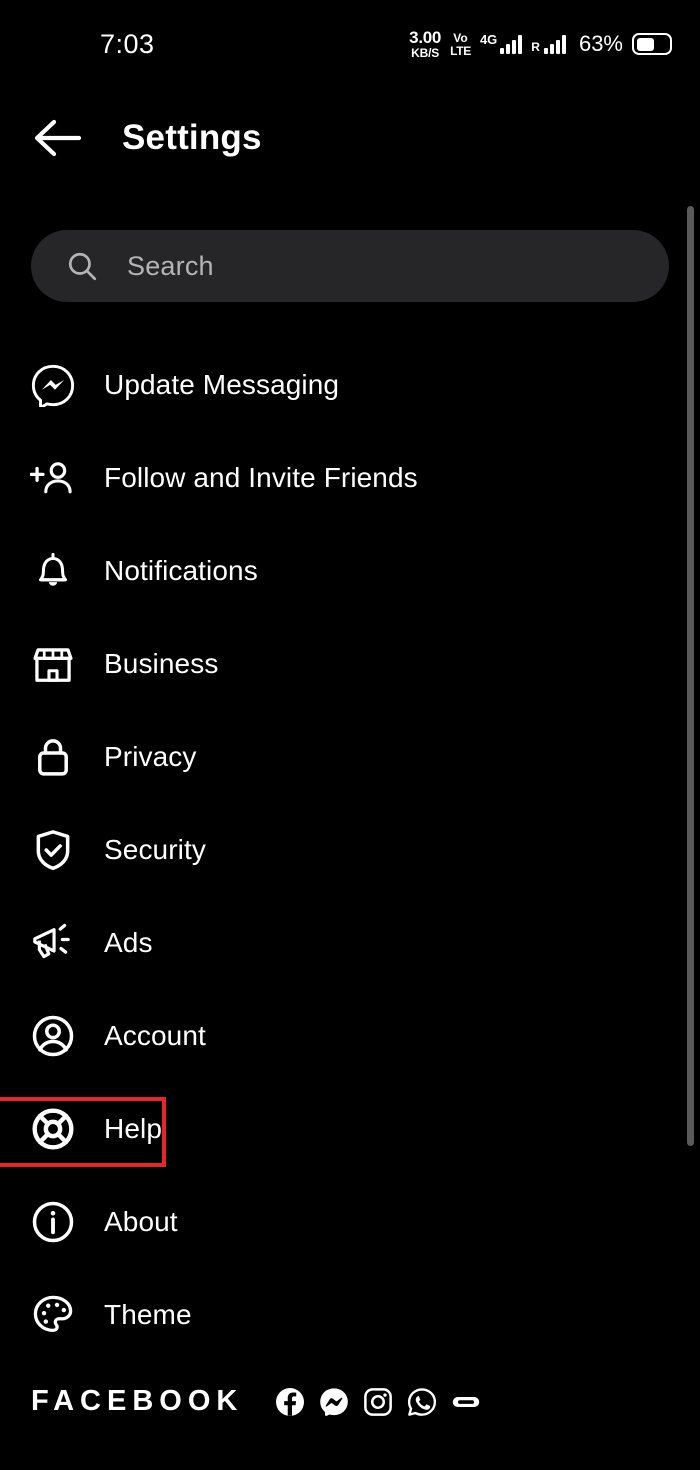 This screenshot has width=700, height=1470. Describe the element at coordinates (127, 43) in the screenshot. I see `status-time: 7:03` at that location.